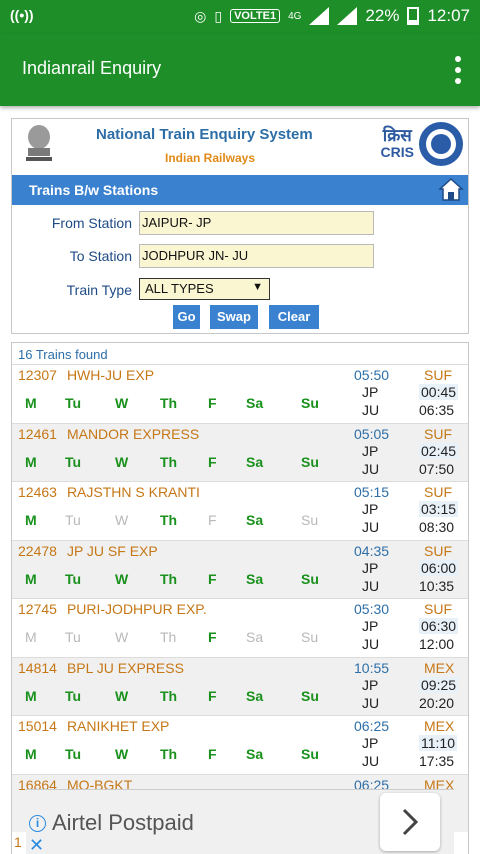  I want to click on ad-open-button, so click(410, 822).